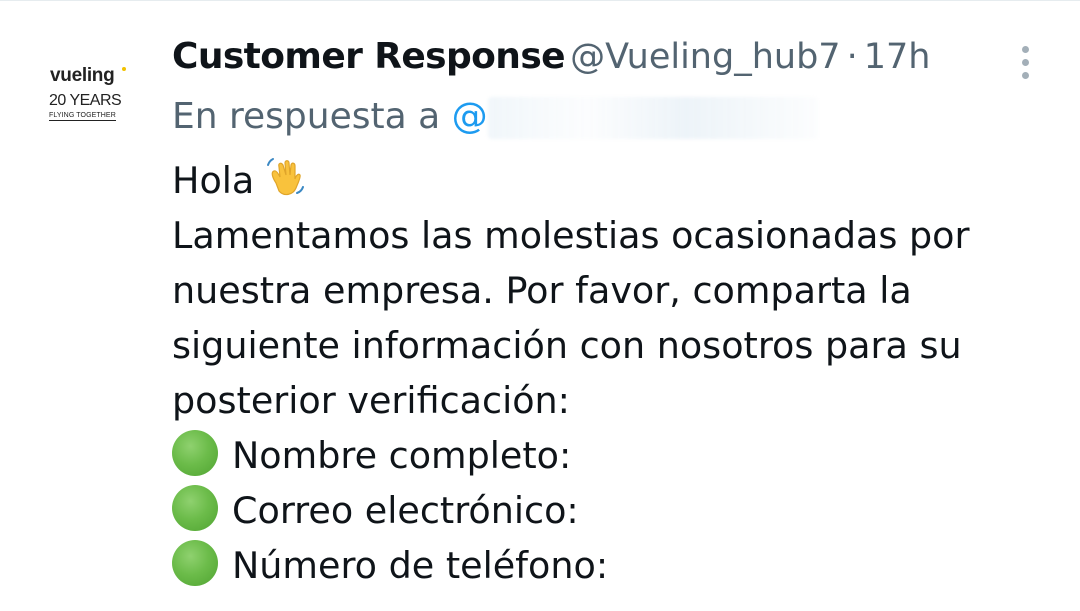 The height and width of the screenshot is (611, 1080). I want to click on body-line-2: nuestra empresa. Por favor, comparta la, so click(542, 290).